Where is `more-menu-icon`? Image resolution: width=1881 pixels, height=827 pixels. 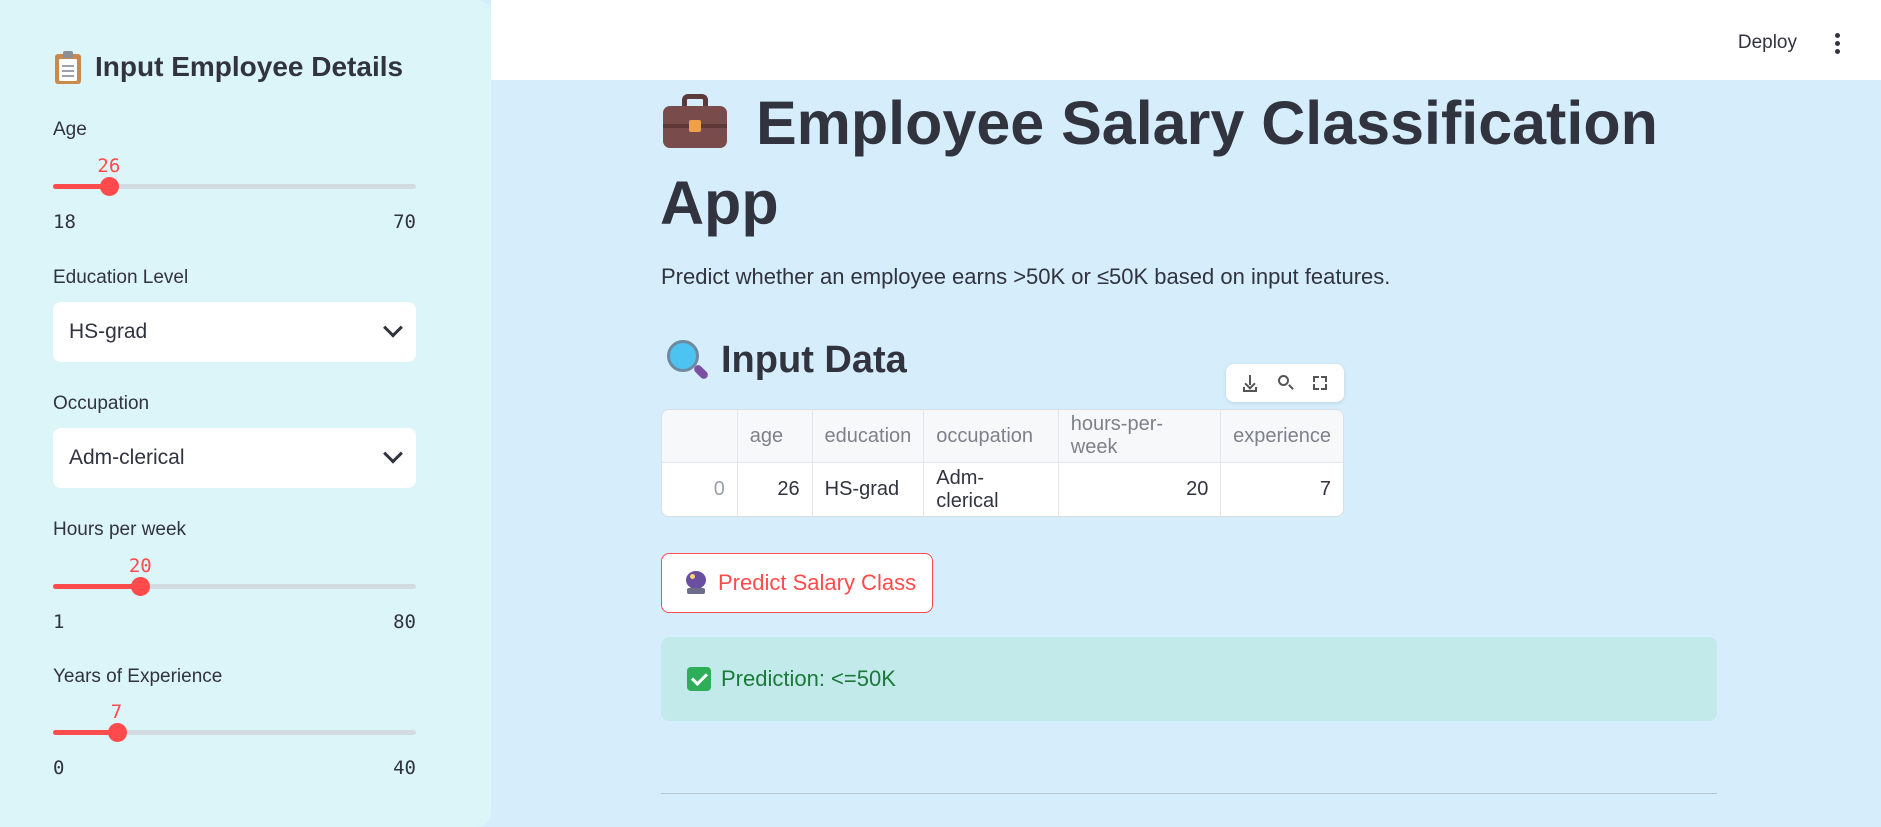
more-menu-icon is located at coordinates (1838, 44).